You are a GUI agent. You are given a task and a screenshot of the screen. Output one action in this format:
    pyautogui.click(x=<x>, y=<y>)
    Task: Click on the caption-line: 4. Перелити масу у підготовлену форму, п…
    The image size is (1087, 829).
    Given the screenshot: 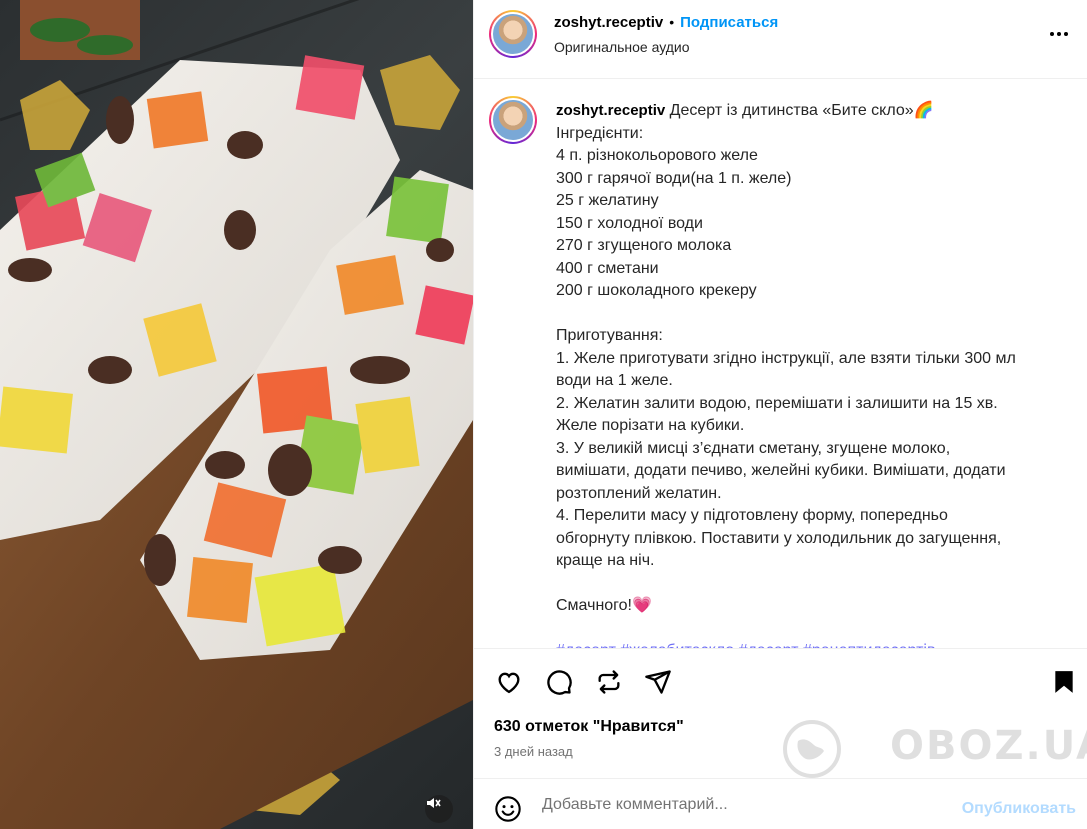 What is the action you would take?
    pyautogui.click(x=752, y=515)
    